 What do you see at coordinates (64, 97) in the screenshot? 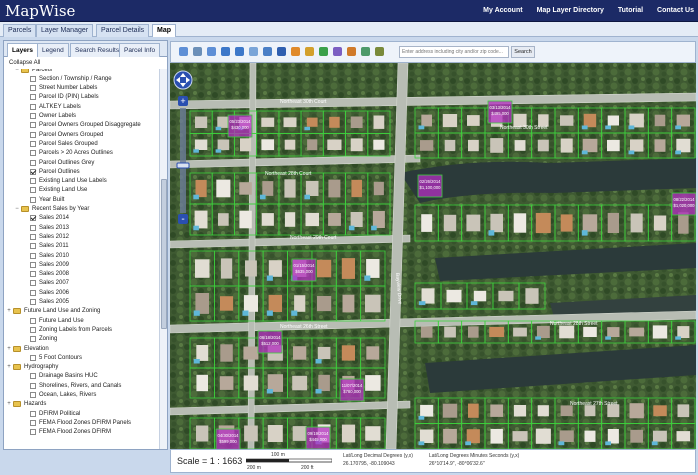
I see `layer-item: Parcel ID (PIN) Labels` at bounding box center [64, 97].